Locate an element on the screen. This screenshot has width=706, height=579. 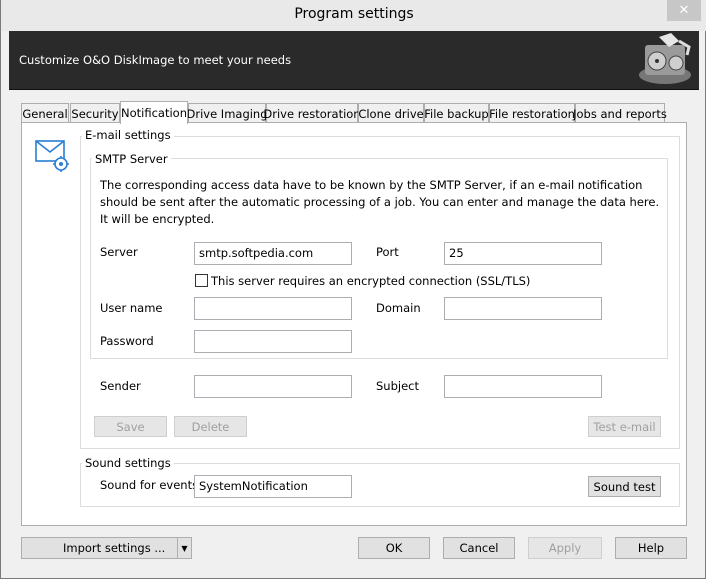
test-email-button: Test e-mail is located at coordinates (624, 426).